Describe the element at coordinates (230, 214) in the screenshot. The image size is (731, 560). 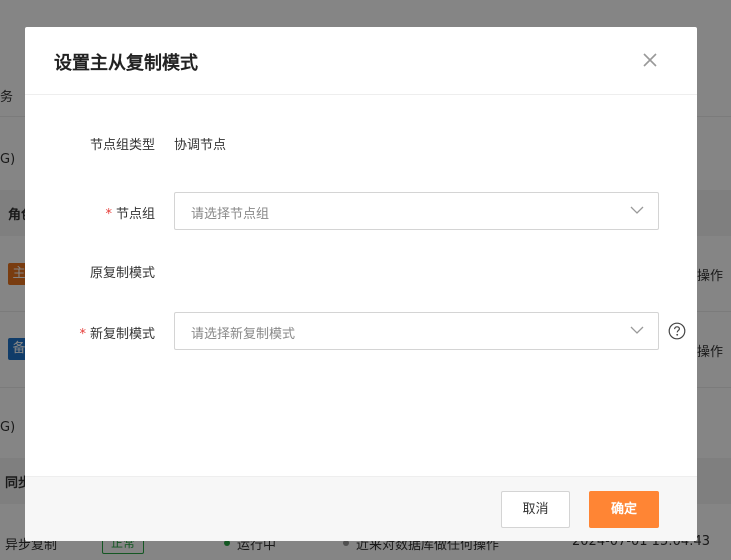
I see `node-group-placeholder: 请选择节点组` at that location.